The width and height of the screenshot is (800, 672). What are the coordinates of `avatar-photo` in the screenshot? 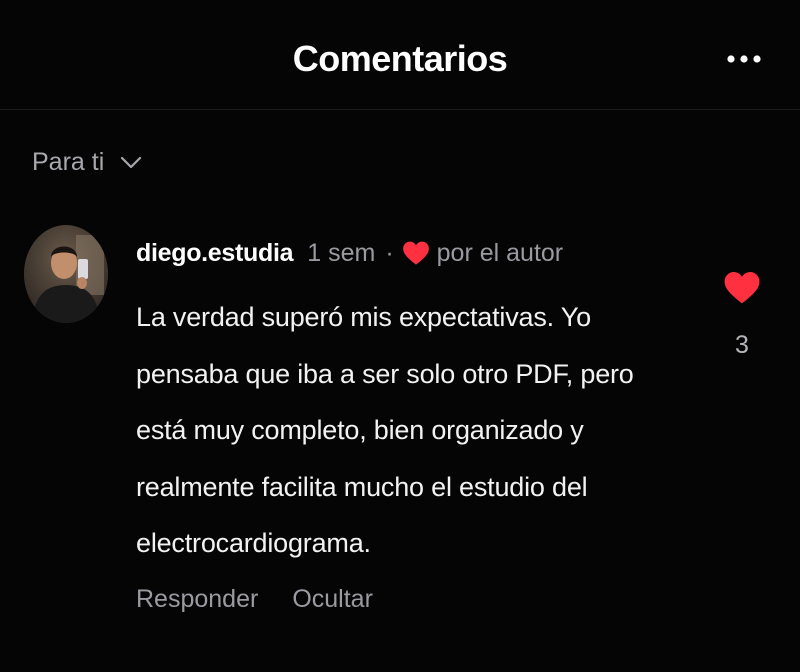 It's located at (66, 274).